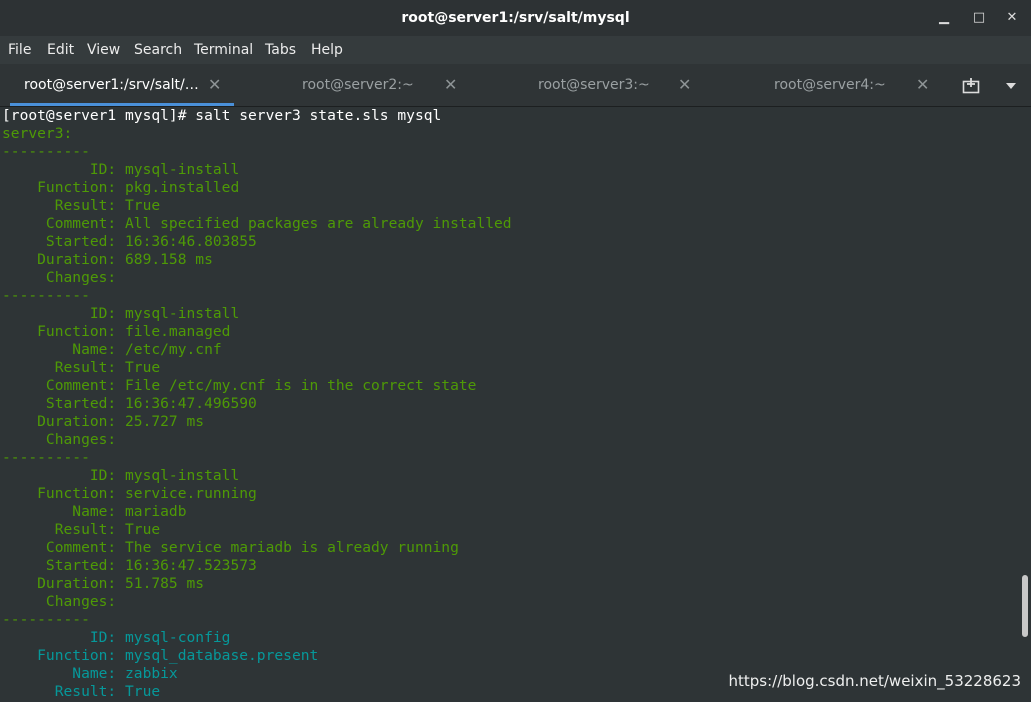 The height and width of the screenshot is (702, 1031). Describe the element at coordinates (1025, 404) in the screenshot. I see `scrollbar` at that location.